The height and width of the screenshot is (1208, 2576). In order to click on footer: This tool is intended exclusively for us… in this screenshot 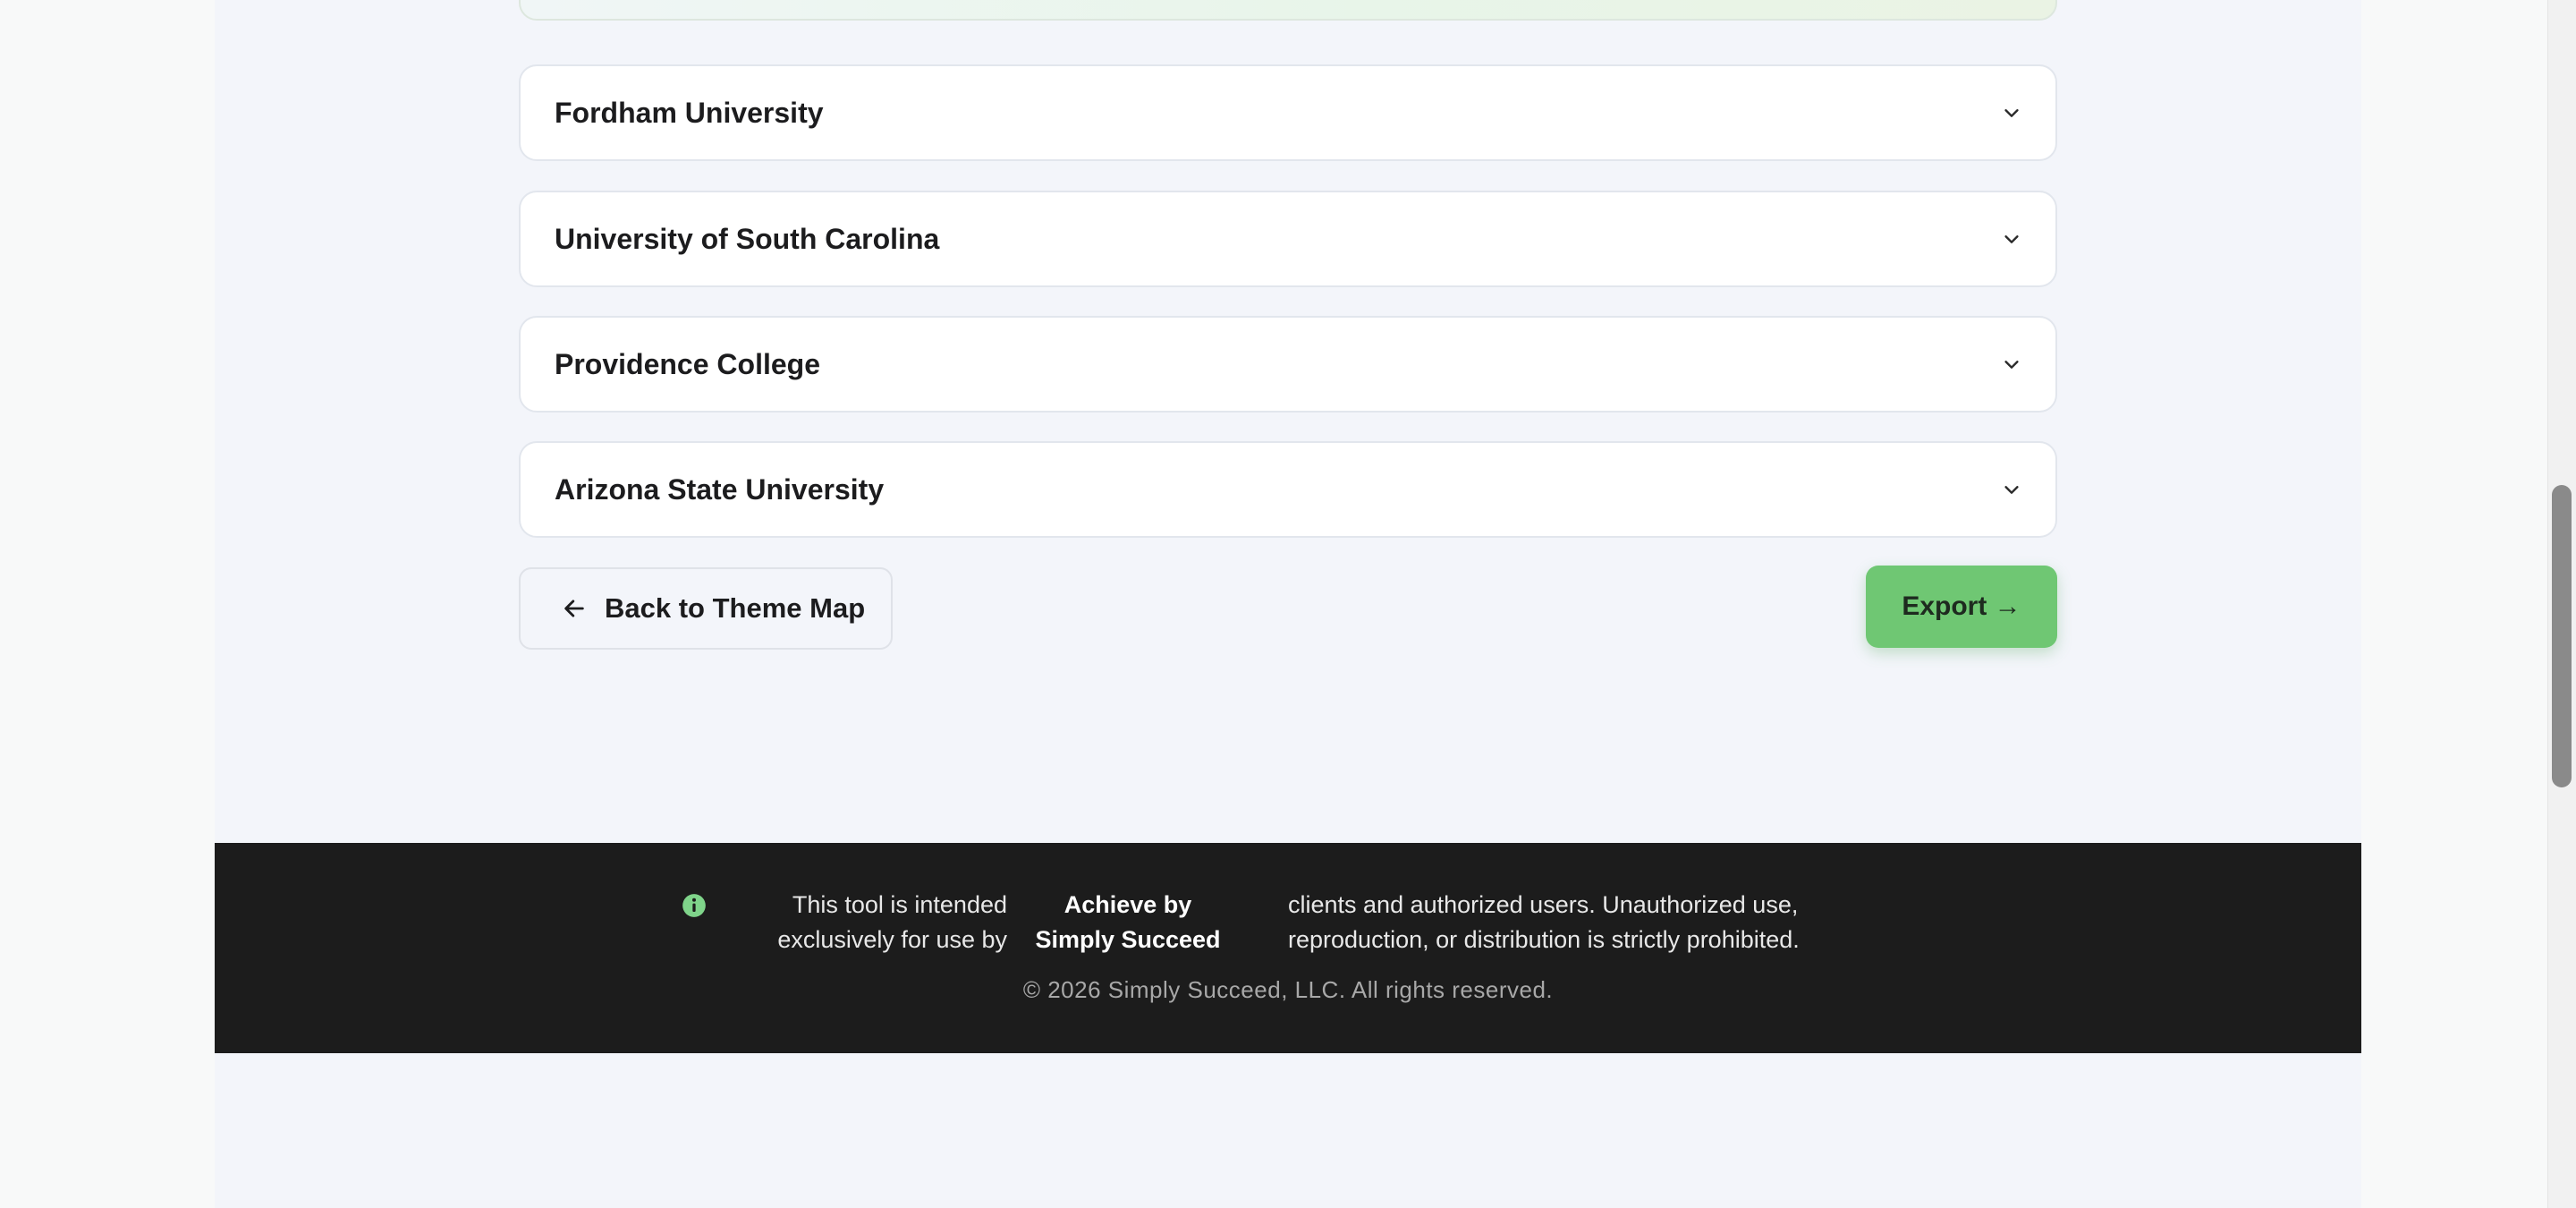, I will do `click(1288, 948)`.